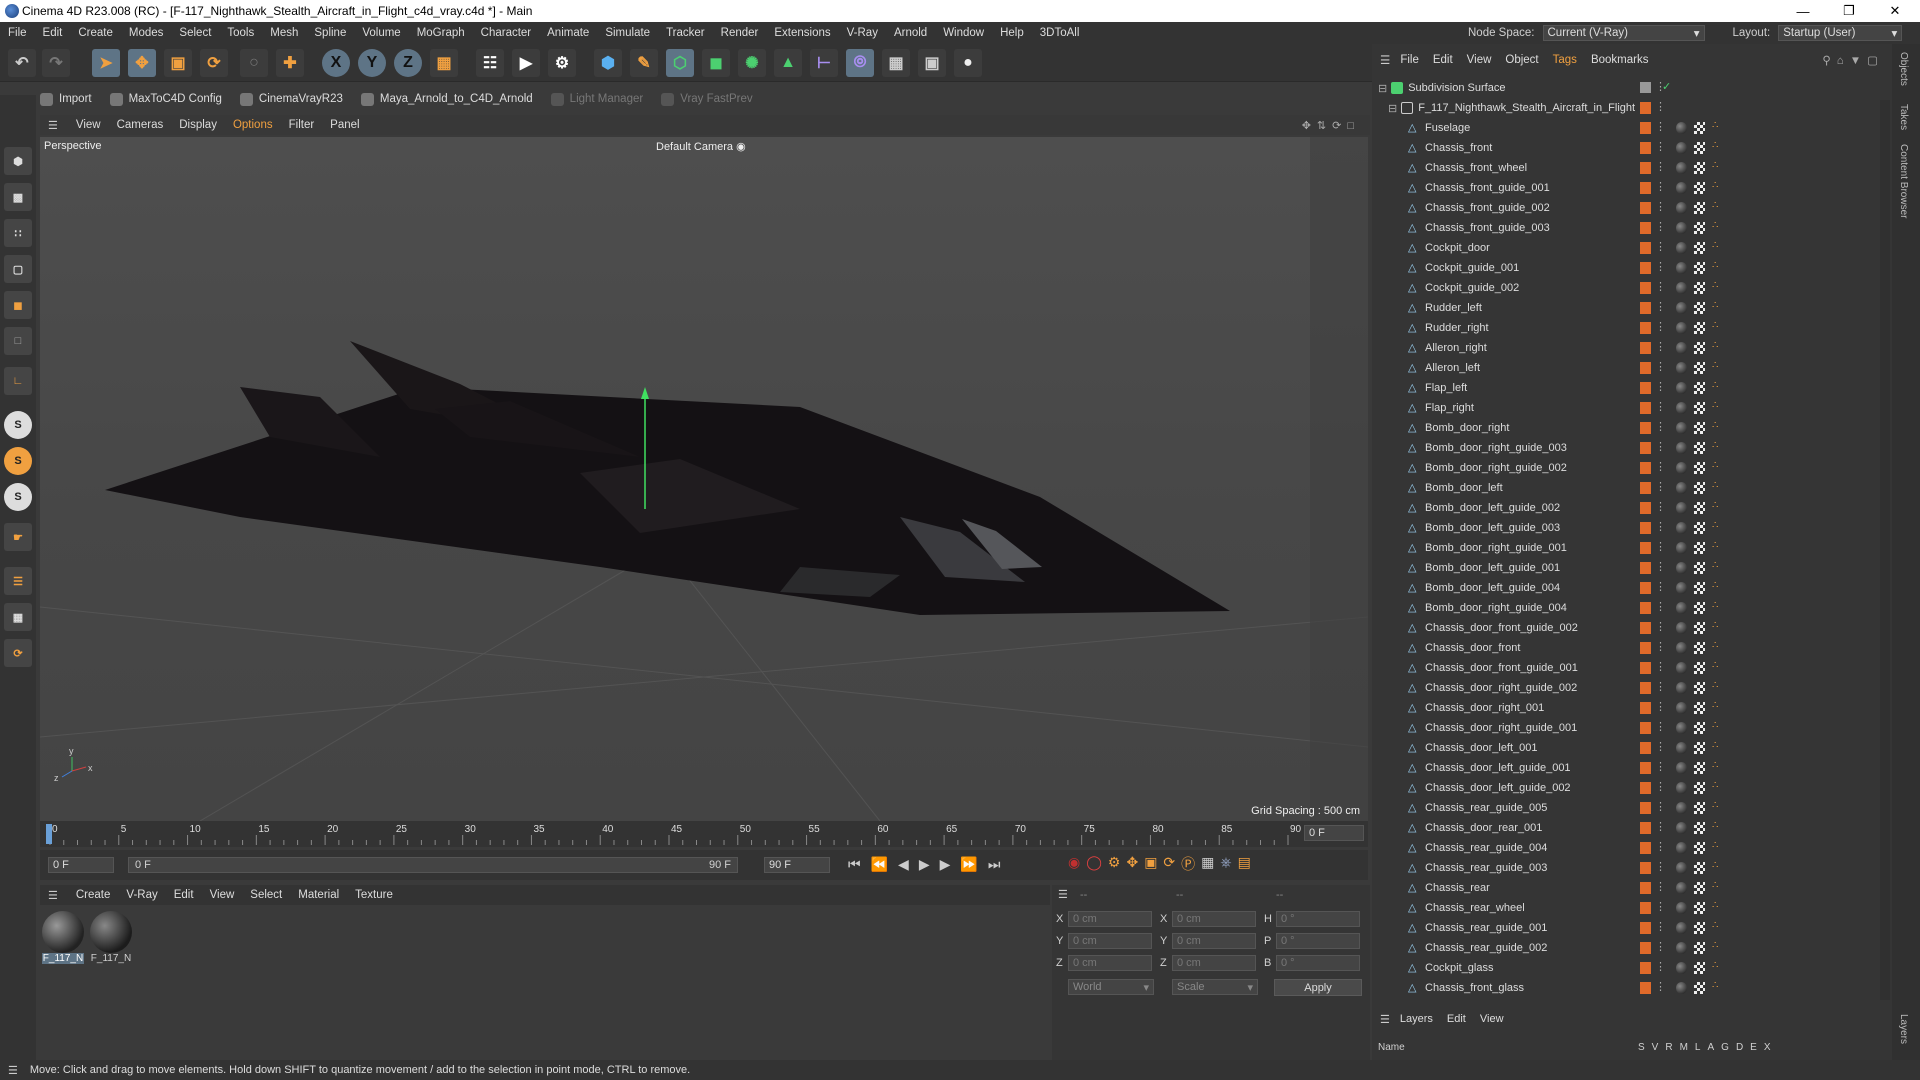 The height and width of the screenshot is (1080, 1920). I want to click on mat-menu-texture: Texture, so click(374, 895).